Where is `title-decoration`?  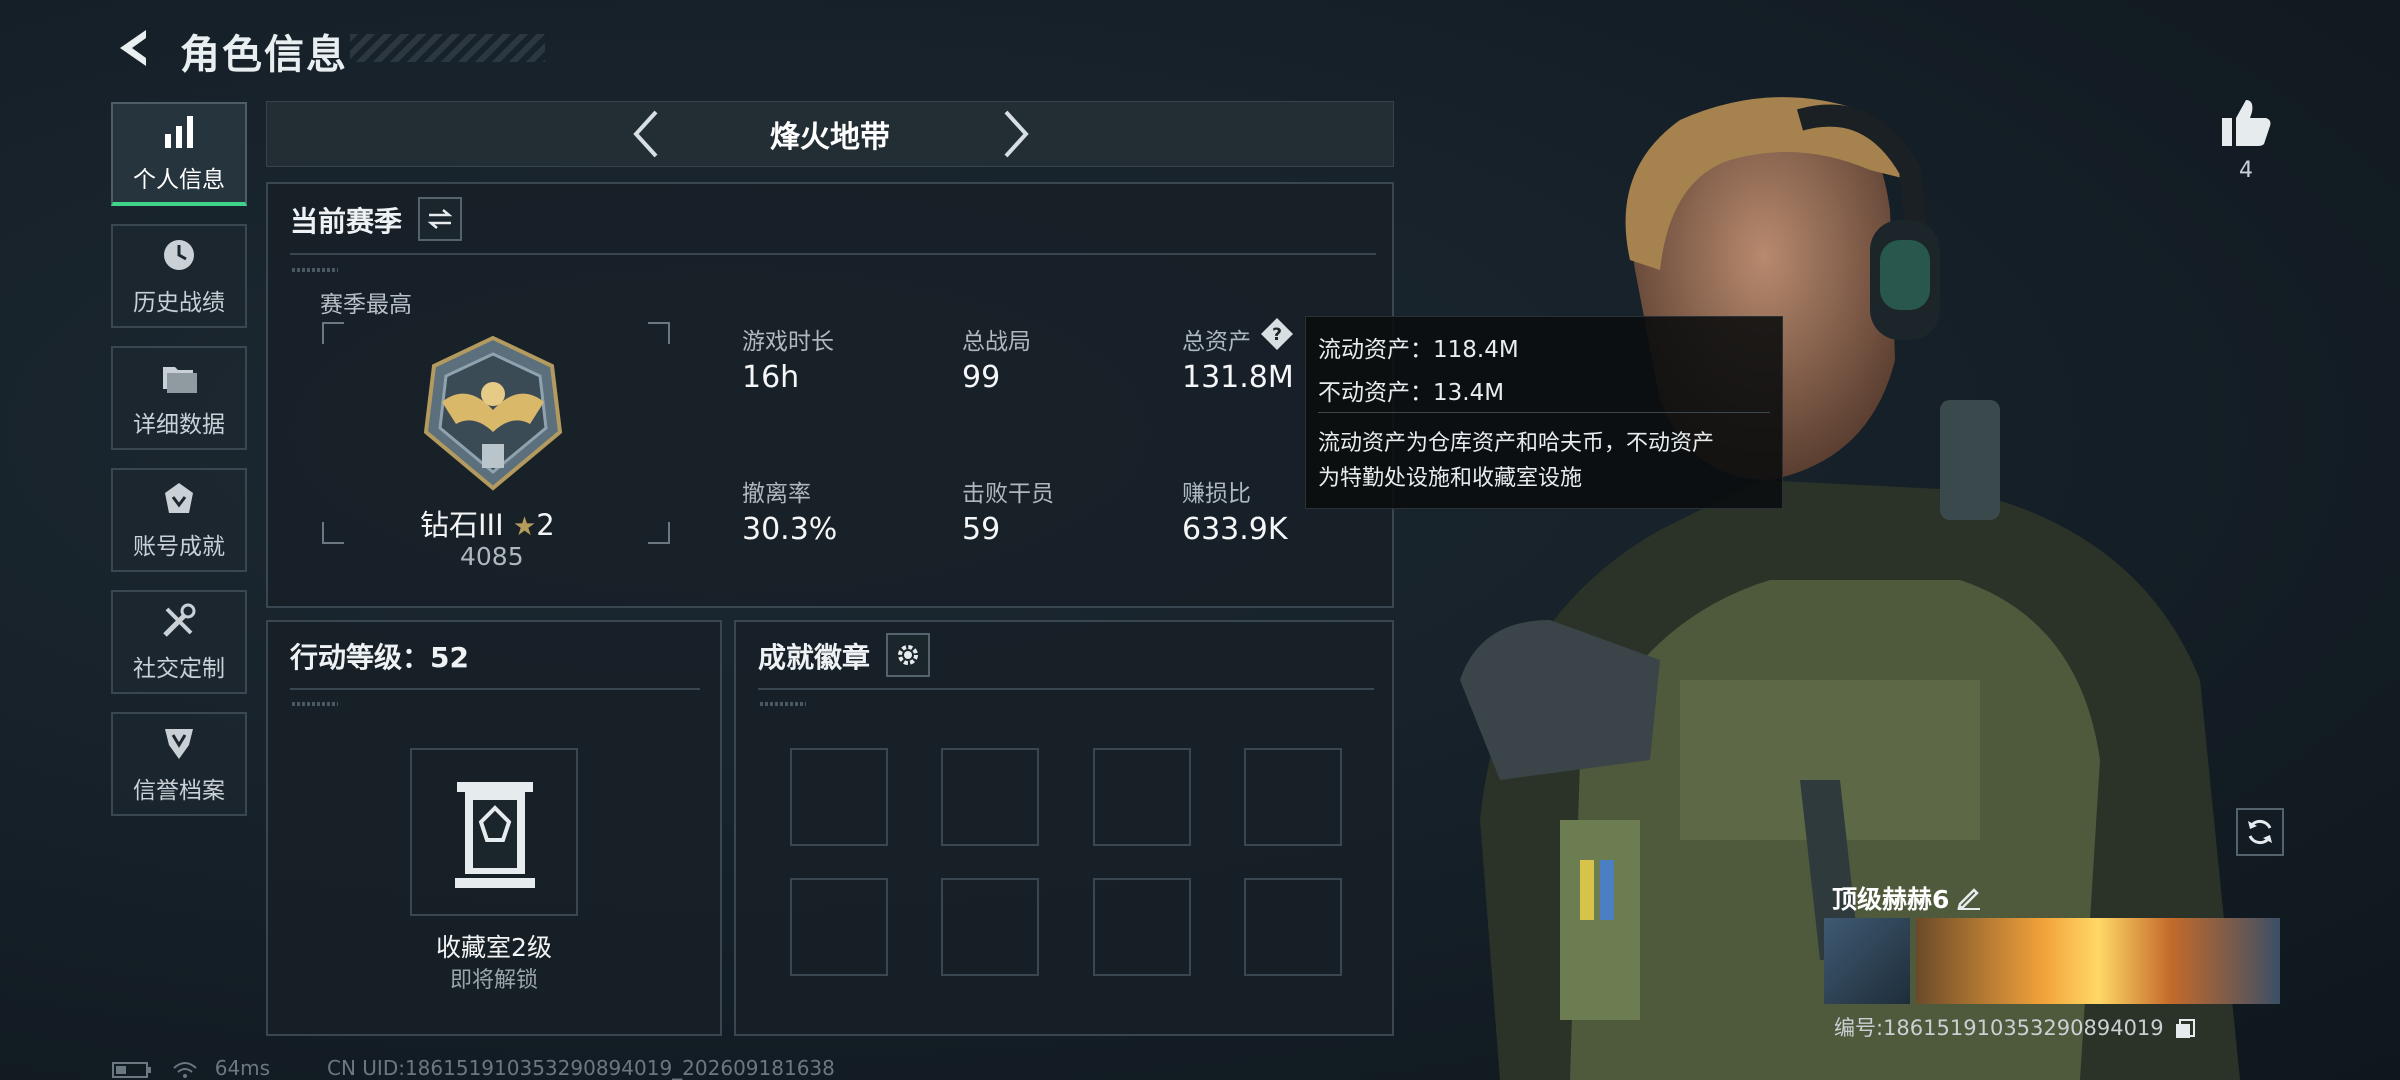
title-decoration is located at coordinates (447, 48).